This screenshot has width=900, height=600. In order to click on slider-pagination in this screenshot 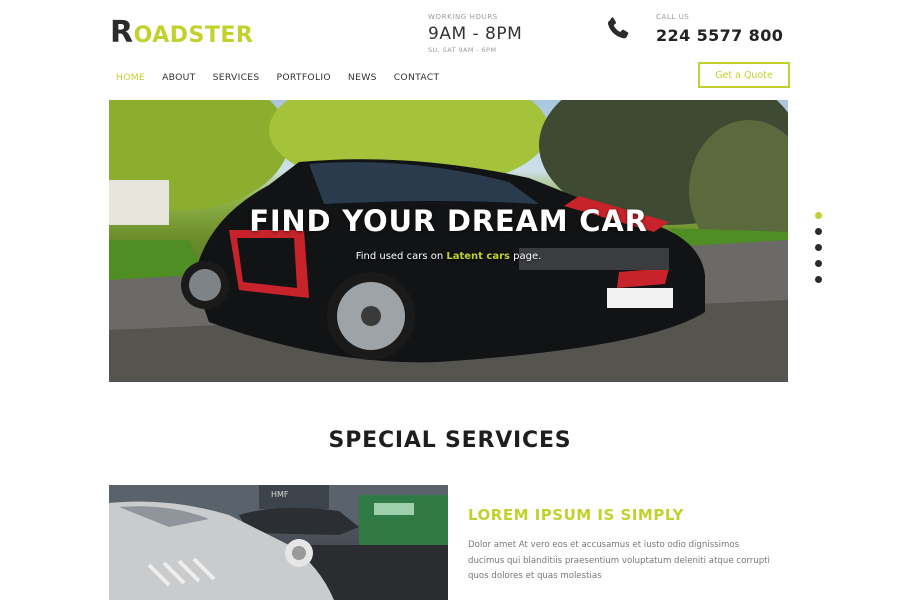, I will do `click(818, 247)`.